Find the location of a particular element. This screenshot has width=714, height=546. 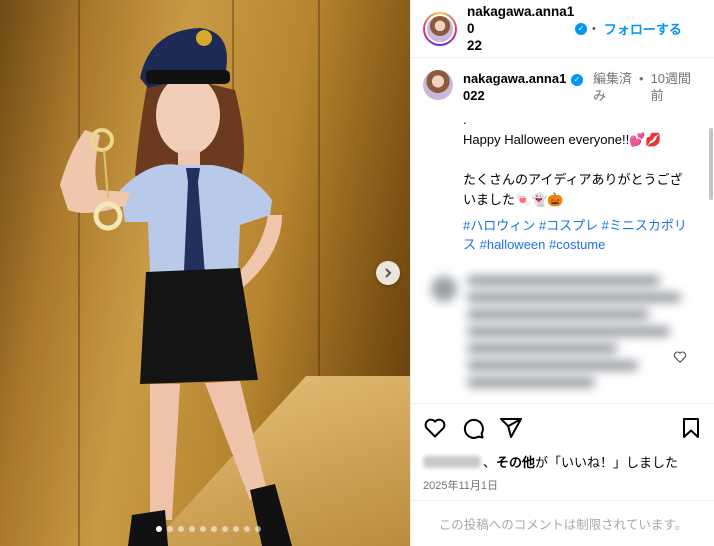

bookmark-icon is located at coordinates (691, 428).